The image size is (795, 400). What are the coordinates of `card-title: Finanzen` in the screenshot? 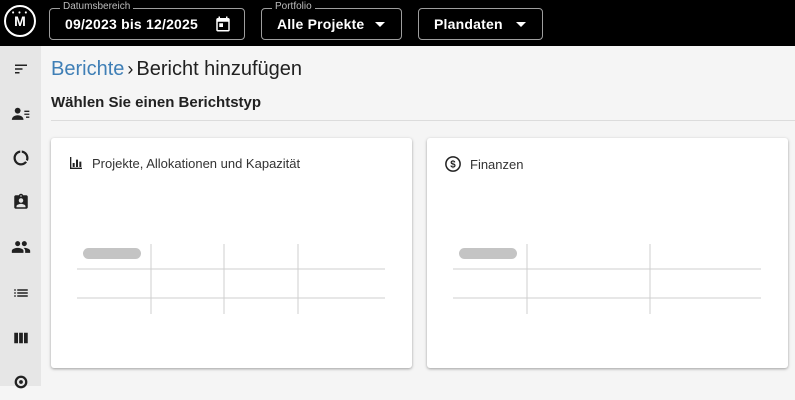 It's located at (497, 164).